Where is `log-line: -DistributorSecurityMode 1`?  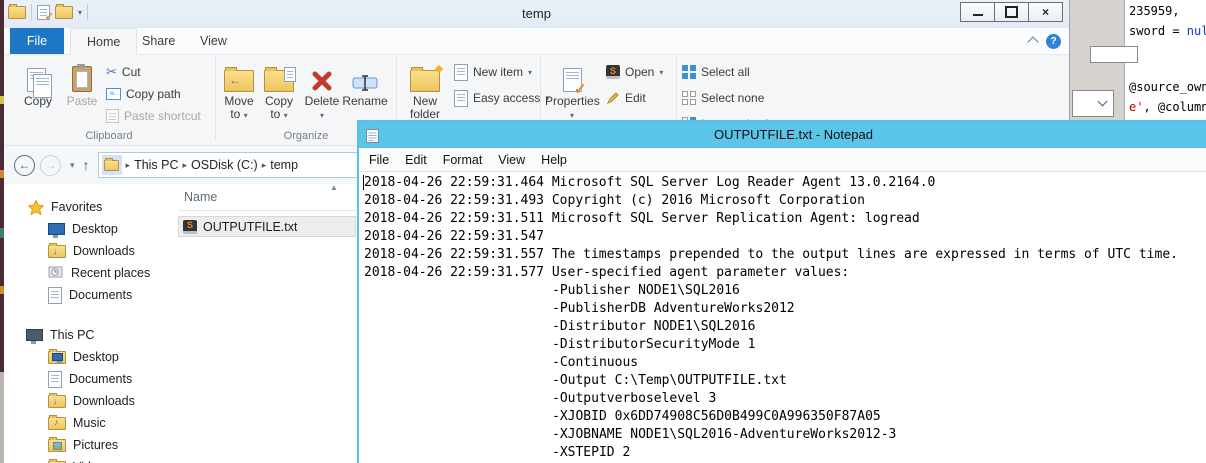
log-line: -DistributorSecurityMode 1 is located at coordinates (654, 344).